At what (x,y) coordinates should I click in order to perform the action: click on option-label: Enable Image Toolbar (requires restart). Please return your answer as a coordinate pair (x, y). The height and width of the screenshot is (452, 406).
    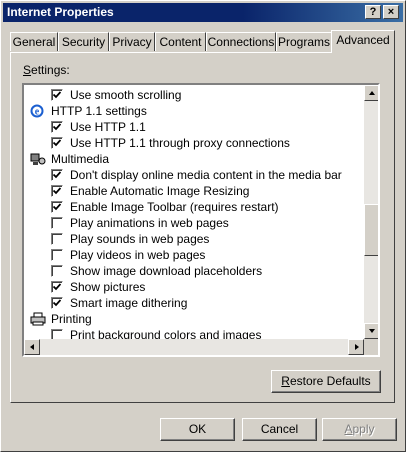
    Looking at the image, I should click on (174, 207).